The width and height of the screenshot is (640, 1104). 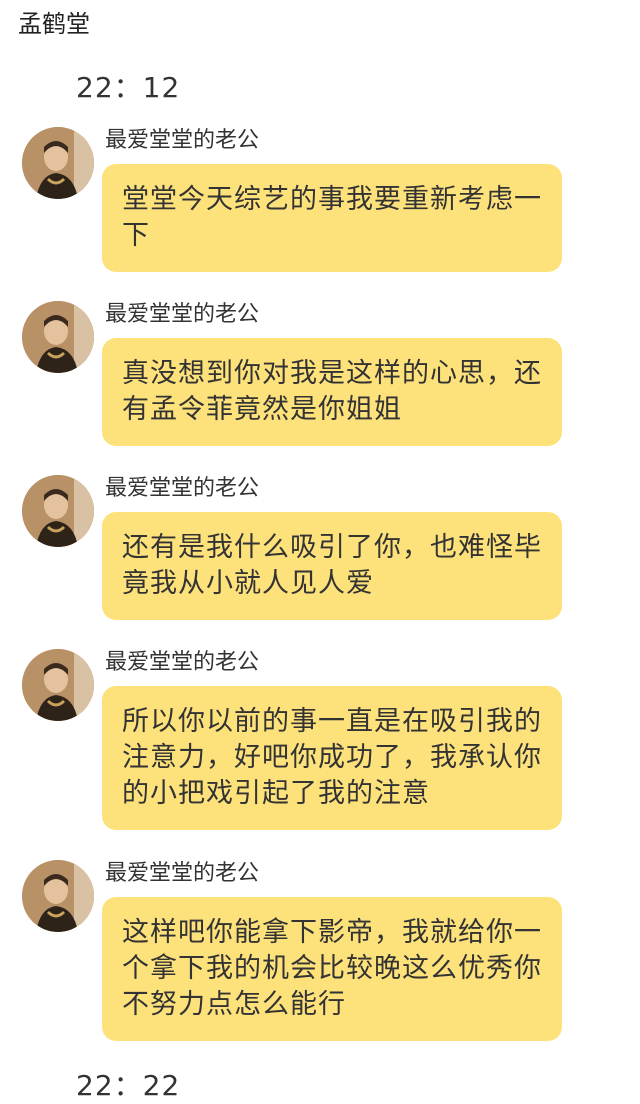 I want to click on message-bubble: 堂堂今天综艺的事我要重新考虑一下, so click(x=332, y=218).